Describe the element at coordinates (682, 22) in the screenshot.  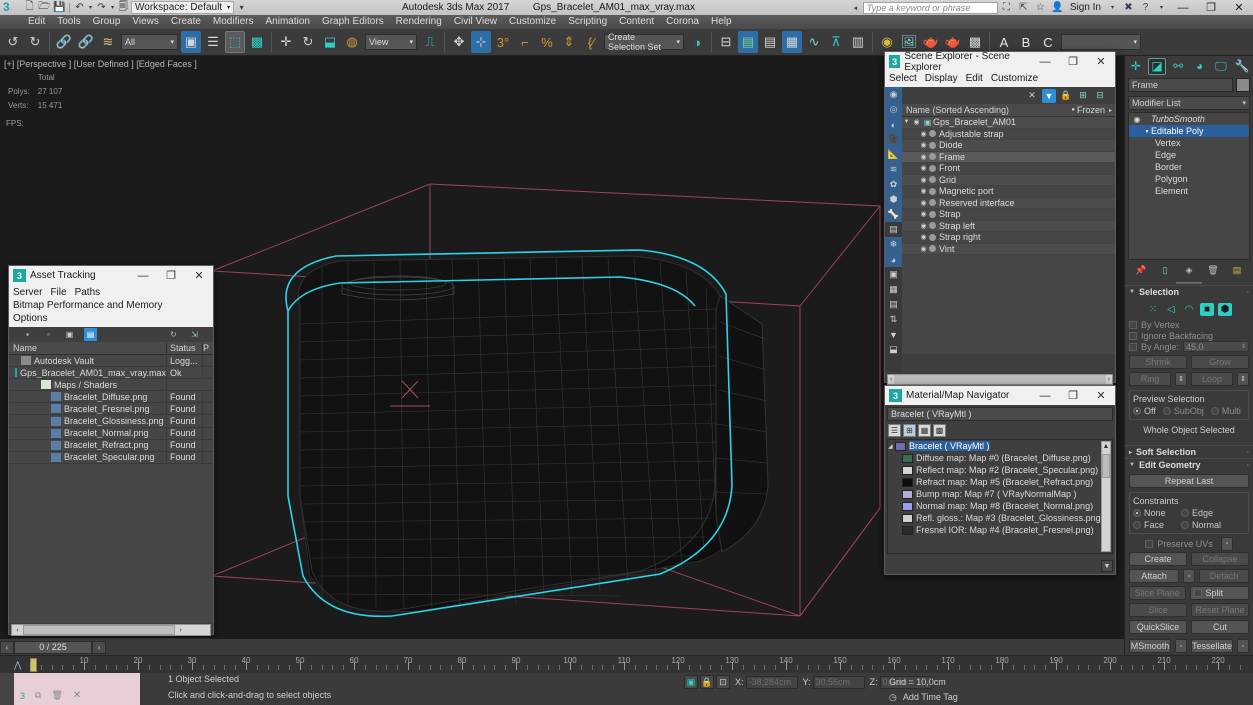
I see `menu-item-corona: Corona` at that location.